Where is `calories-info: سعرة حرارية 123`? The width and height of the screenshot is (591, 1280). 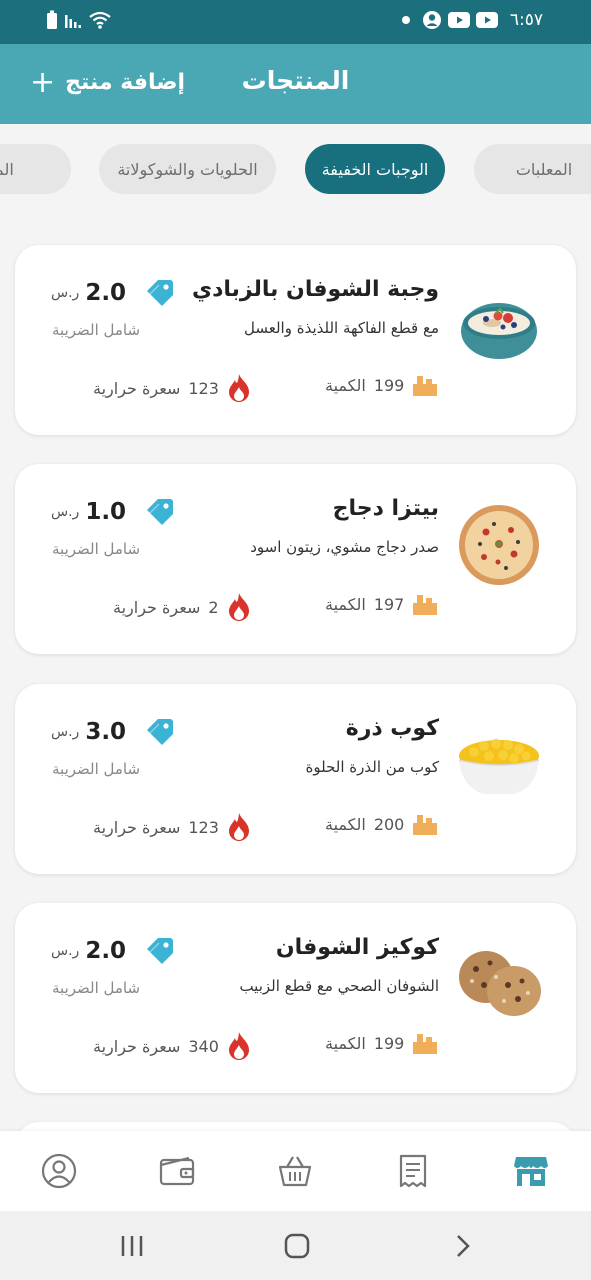 calories-info: سعرة حرارية 123 is located at coordinates (172, 388).